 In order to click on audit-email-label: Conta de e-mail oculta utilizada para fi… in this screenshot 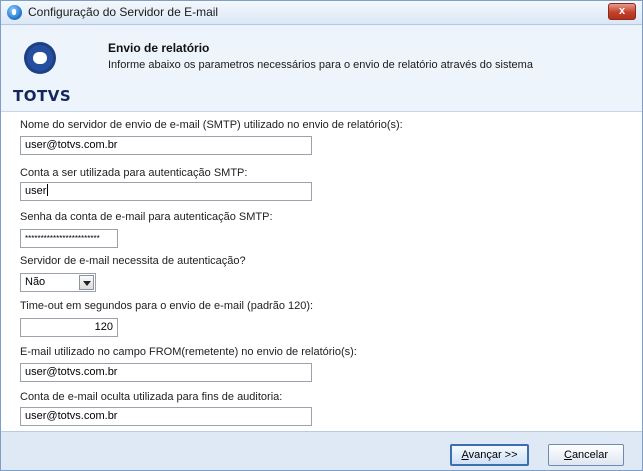, I will do `click(151, 397)`.